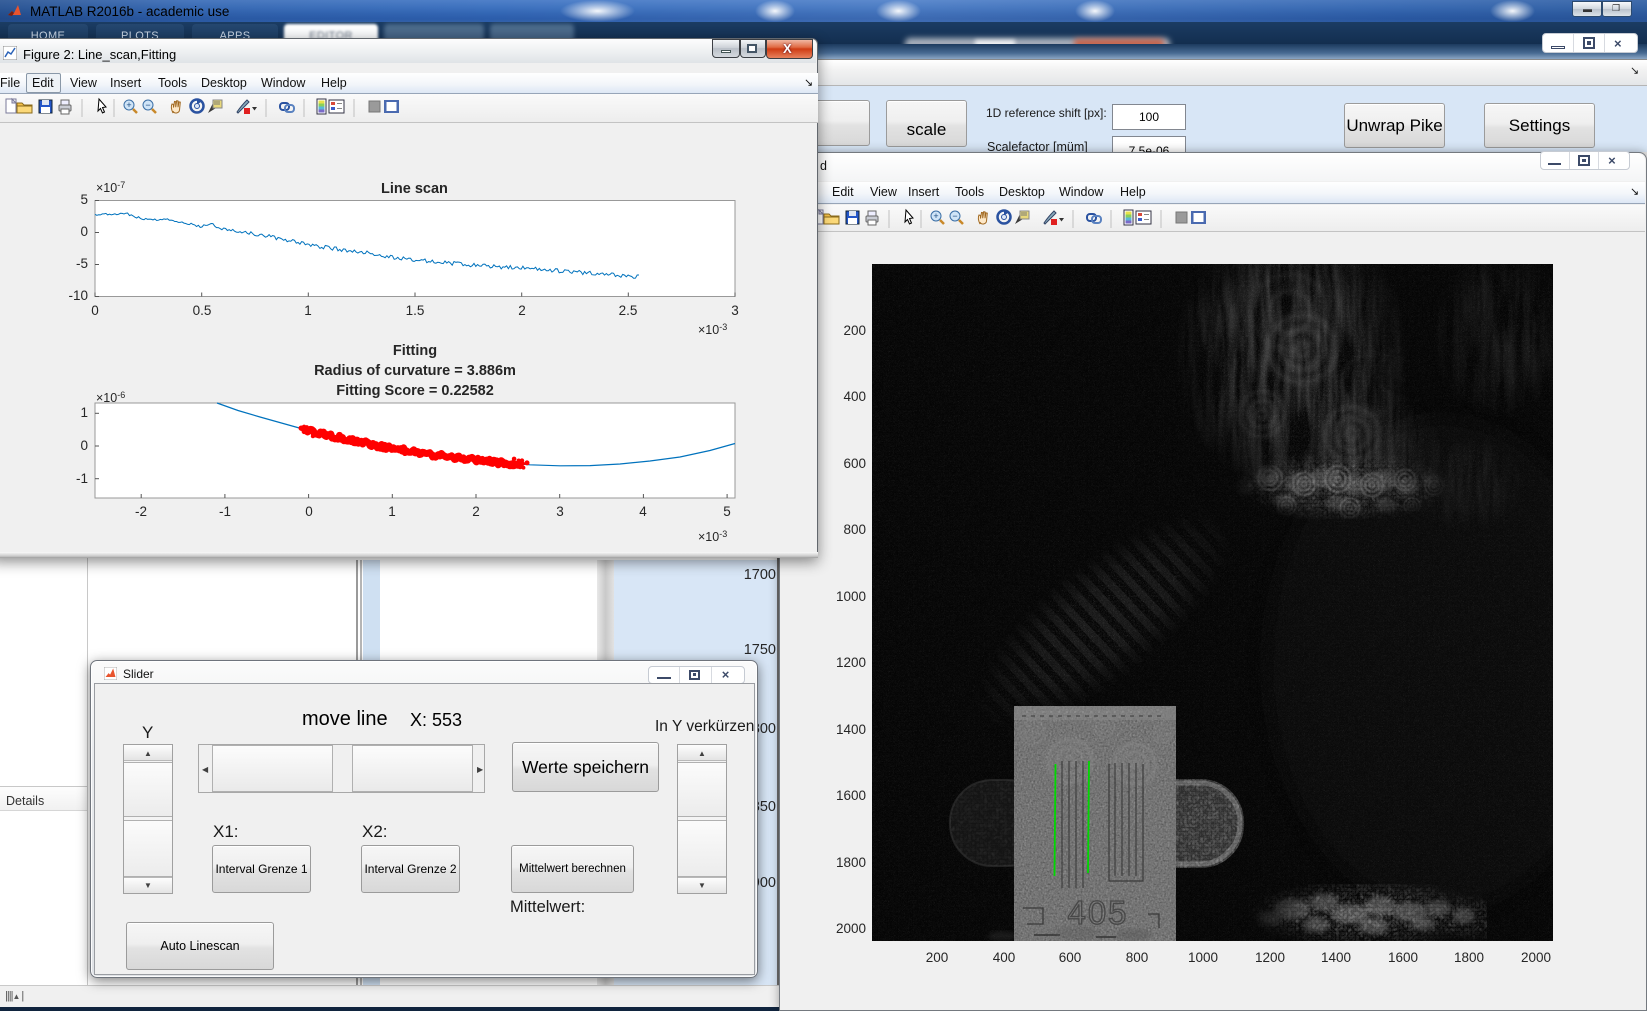  Describe the element at coordinates (1097, 912) in the screenshot. I see `svg-text: 405` at that location.